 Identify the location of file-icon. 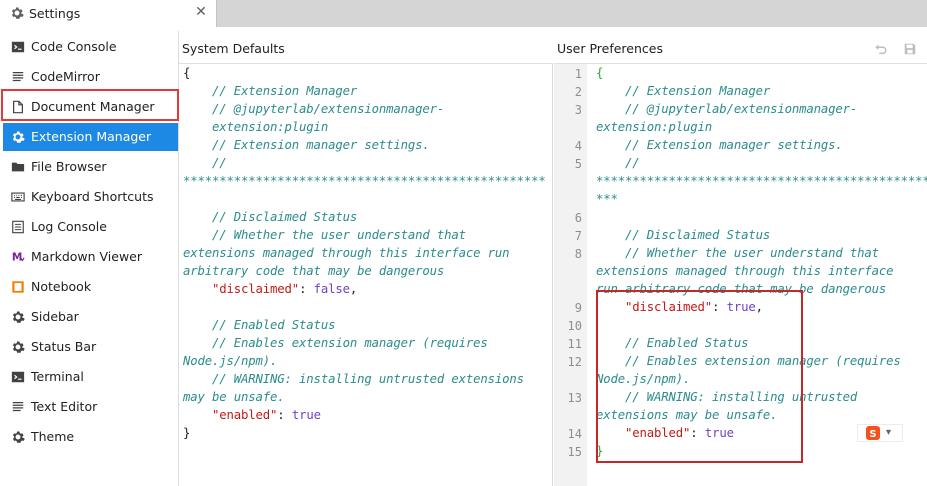
(18, 107).